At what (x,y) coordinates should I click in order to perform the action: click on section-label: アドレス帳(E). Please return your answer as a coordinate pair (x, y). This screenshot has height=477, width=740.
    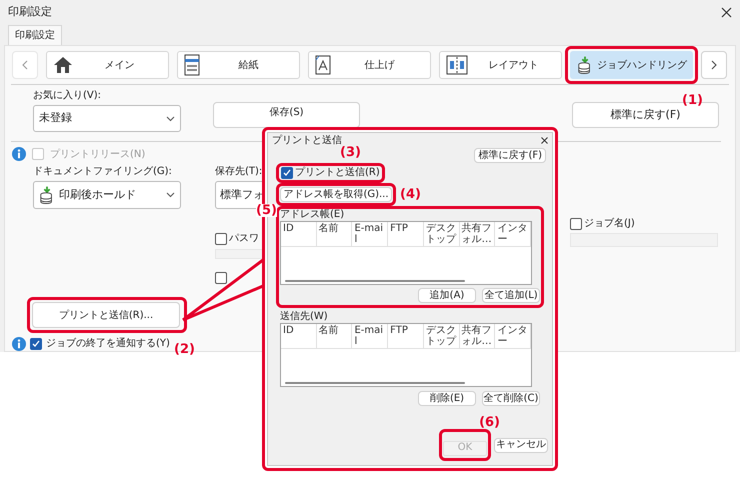
    Looking at the image, I should click on (313, 215).